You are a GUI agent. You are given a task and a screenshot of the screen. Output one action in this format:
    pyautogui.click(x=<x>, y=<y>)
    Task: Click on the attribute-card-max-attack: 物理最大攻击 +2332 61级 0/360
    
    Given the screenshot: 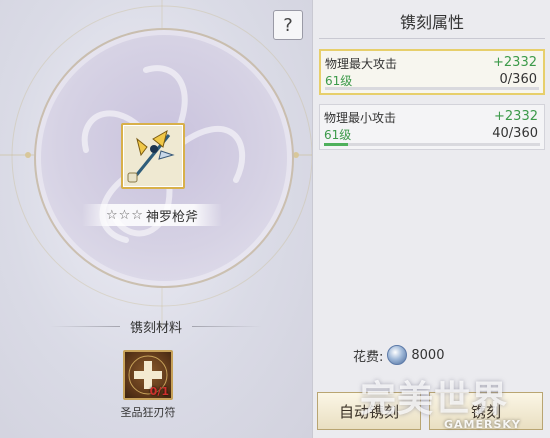 What is the action you would take?
    pyautogui.click(x=432, y=72)
    